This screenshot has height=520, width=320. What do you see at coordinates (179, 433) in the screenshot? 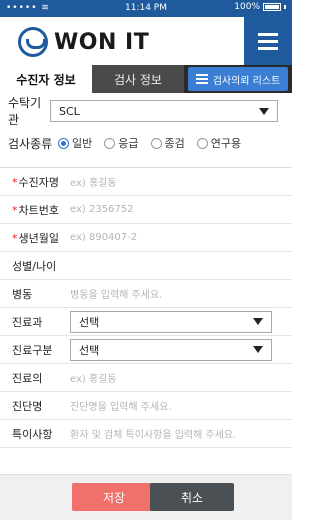
I see `notes-input: 환자 및 검체 특이사항을 입력해 주세요.` at bounding box center [179, 433].